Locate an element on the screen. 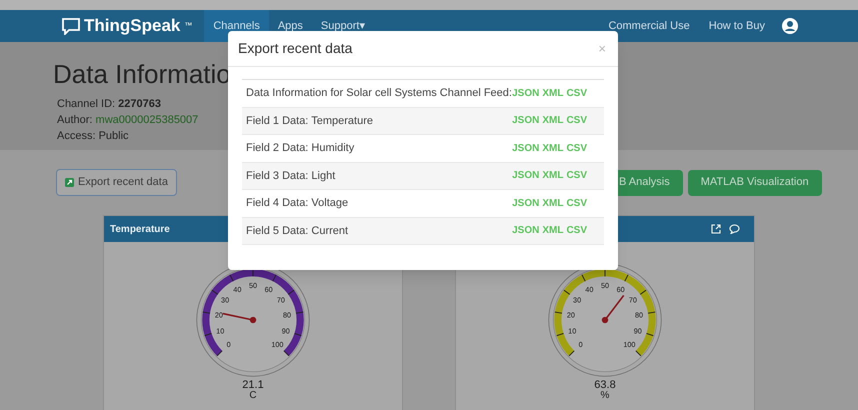 The height and width of the screenshot is (410, 858). comment-icon is located at coordinates (734, 229).